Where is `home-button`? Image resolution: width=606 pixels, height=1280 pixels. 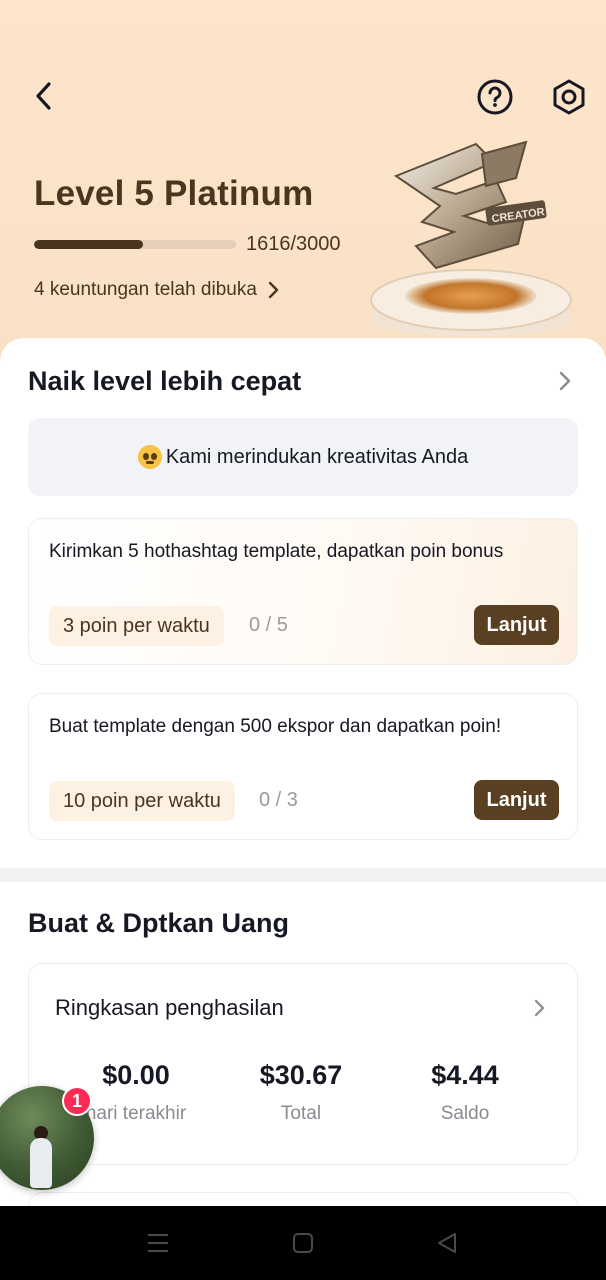 home-button is located at coordinates (303, 1243).